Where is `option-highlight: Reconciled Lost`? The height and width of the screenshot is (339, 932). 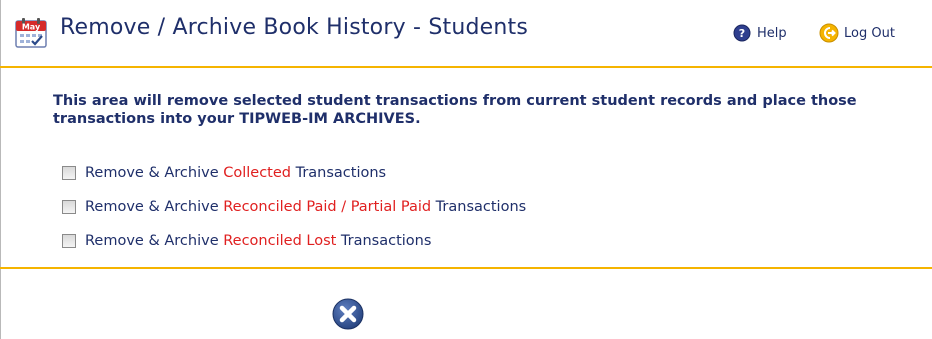
option-highlight: Reconciled Lost is located at coordinates (280, 241).